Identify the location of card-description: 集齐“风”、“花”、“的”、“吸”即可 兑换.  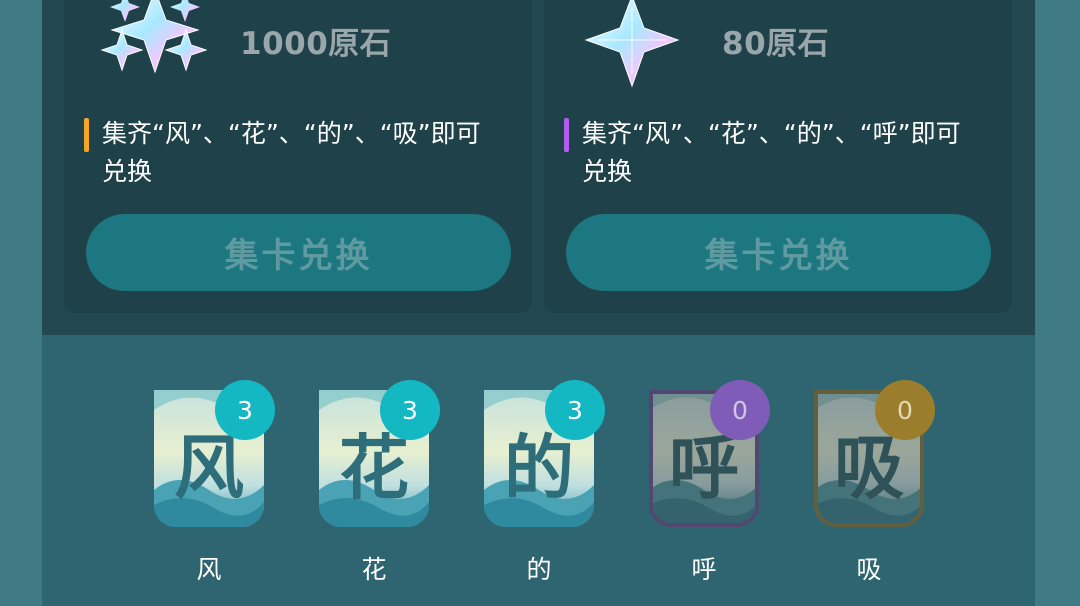
(294, 153).